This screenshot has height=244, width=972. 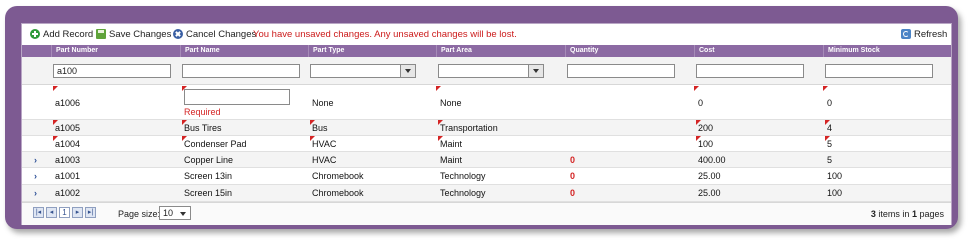 I want to click on quantity-filter-input, so click(x=621, y=71).